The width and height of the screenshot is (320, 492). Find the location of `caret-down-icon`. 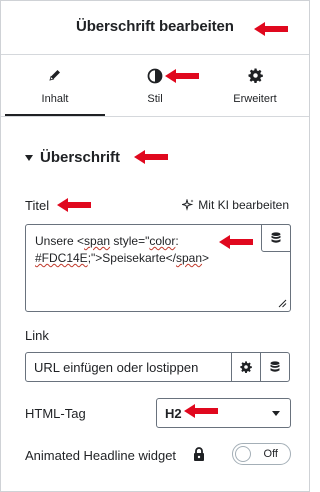

caret-down-icon is located at coordinates (29, 157).